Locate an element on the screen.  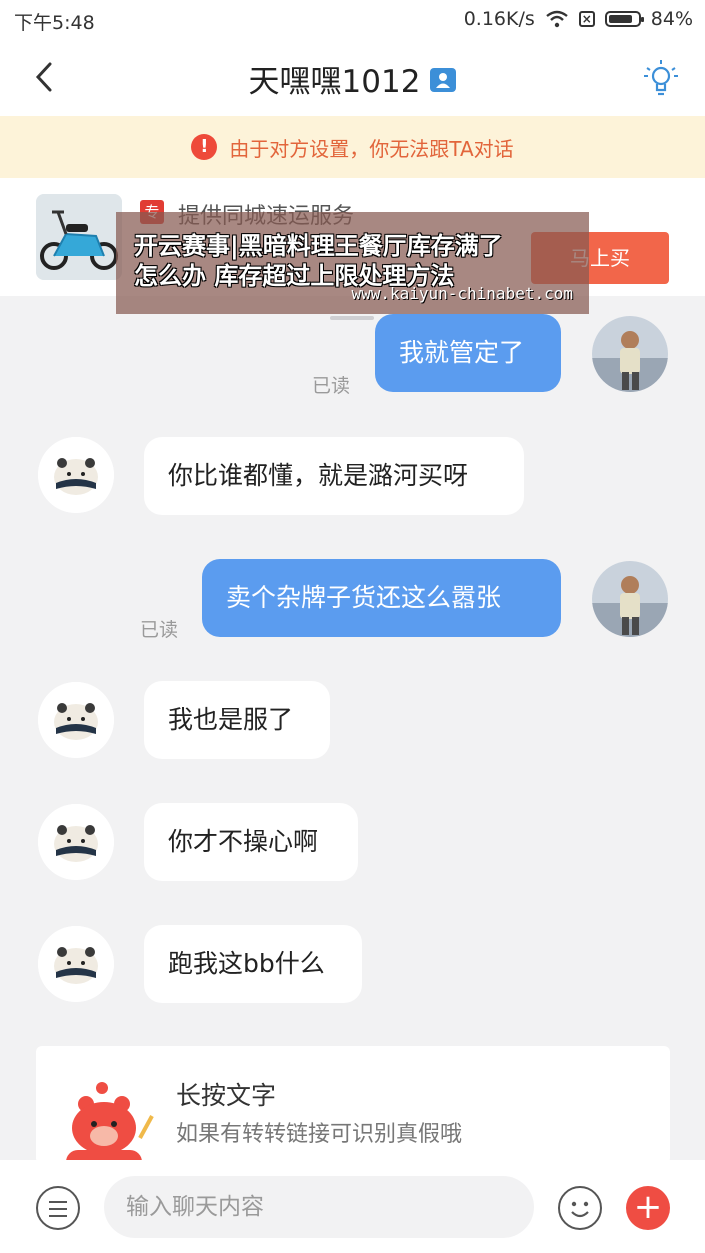
status-time: 下午5:48 is located at coordinates (54, 23).